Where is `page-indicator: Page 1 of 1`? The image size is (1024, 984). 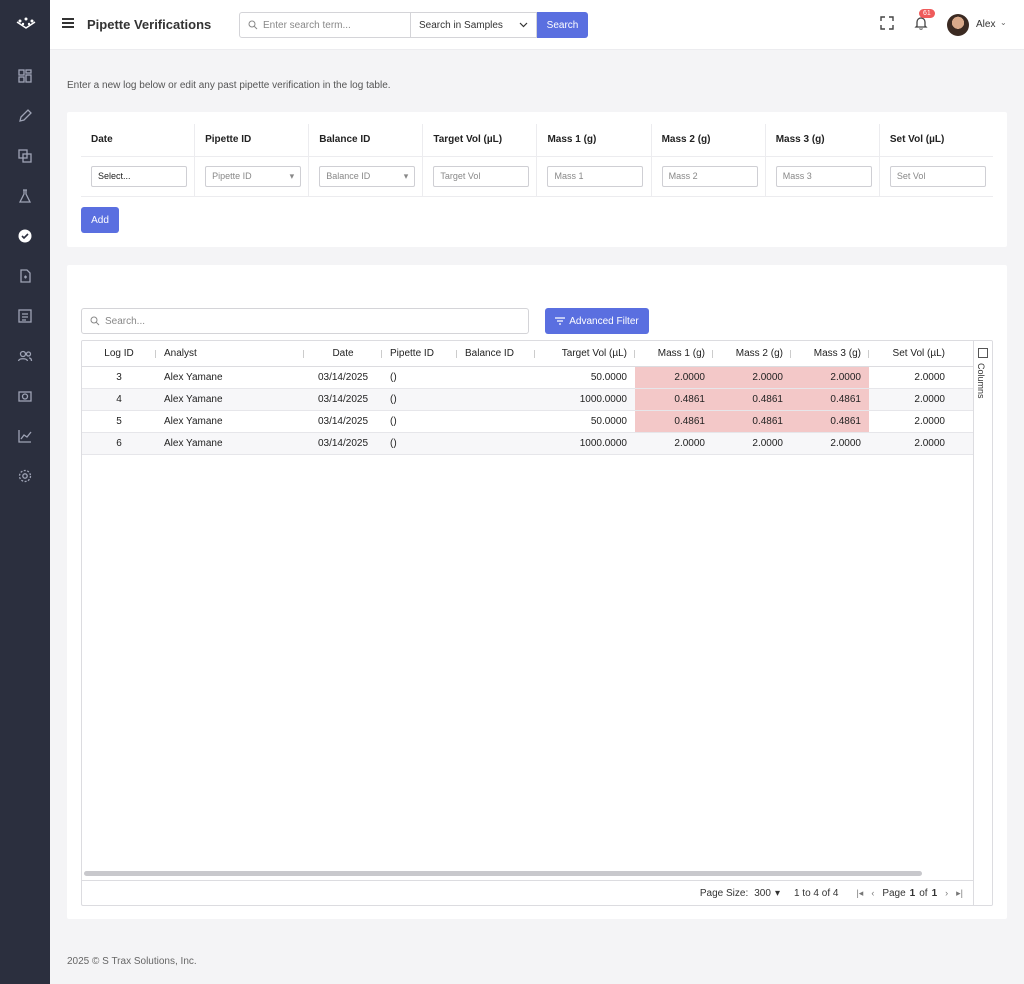 page-indicator: Page 1 of 1 is located at coordinates (909, 893).